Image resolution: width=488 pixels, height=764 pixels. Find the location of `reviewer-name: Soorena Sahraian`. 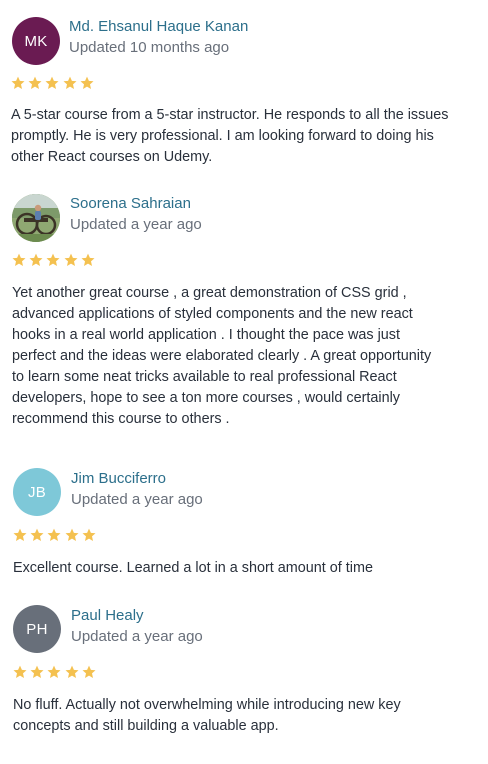

reviewer-name: Soorena Sahraian is located at coordinates (130, 203).